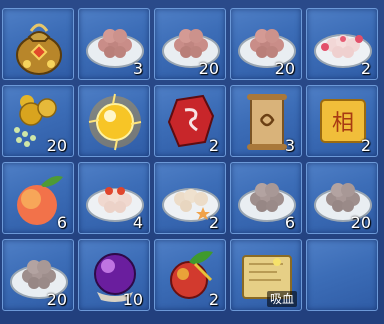 The width and height of the screenshot is (384, 324). I want to click on slot-17: 10, so click(114, 275).